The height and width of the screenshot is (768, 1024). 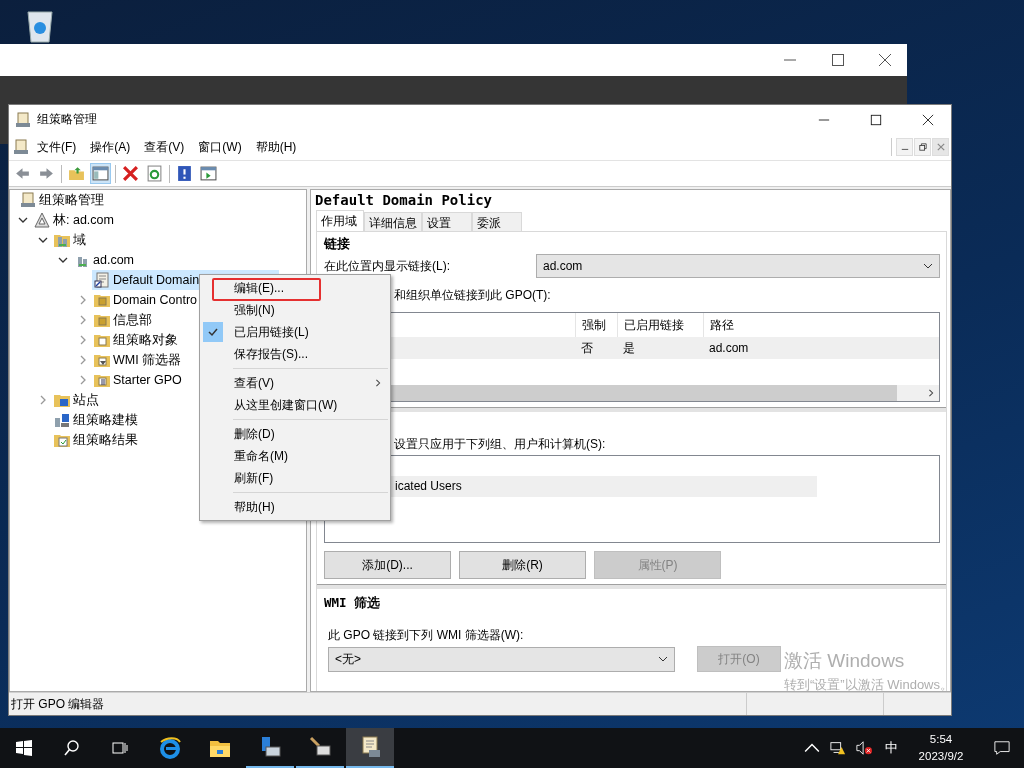 I want to click on tree-item: 组策略管理, so click(x=63, y=200).